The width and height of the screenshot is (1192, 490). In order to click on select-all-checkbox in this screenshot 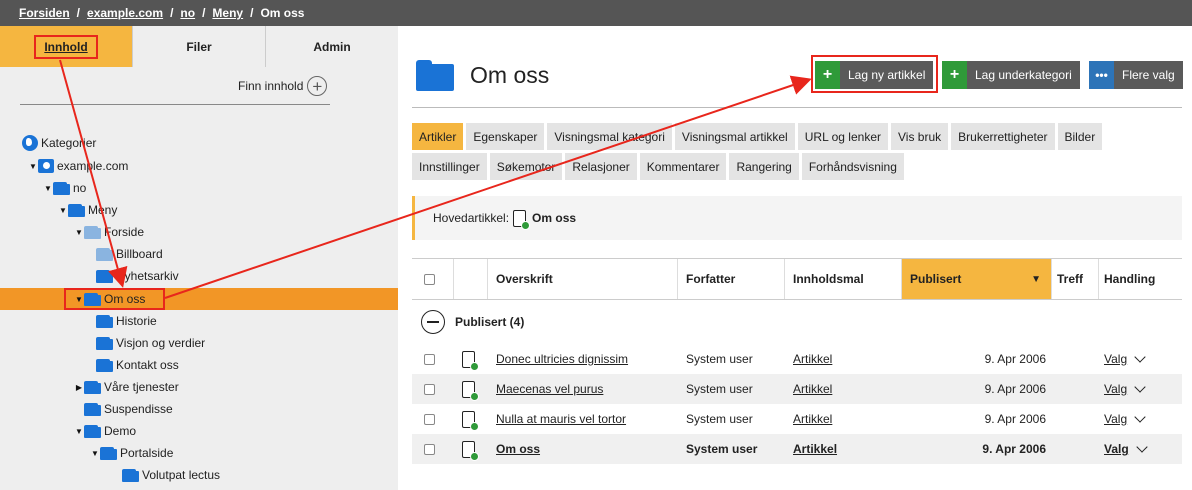, I will do `click(429, 279)`.